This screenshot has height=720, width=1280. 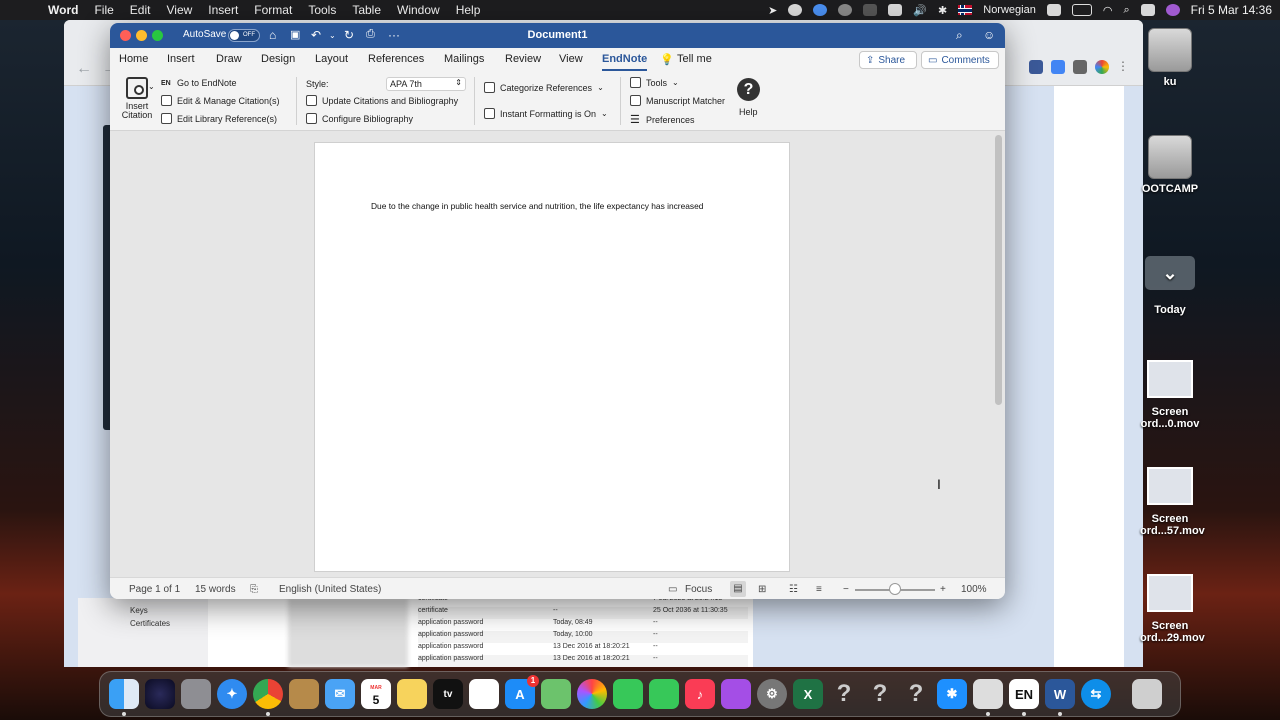 I want to click on edit-manage-citations-button: Edit & Manage Citation(s), so click(x=220, y=100).